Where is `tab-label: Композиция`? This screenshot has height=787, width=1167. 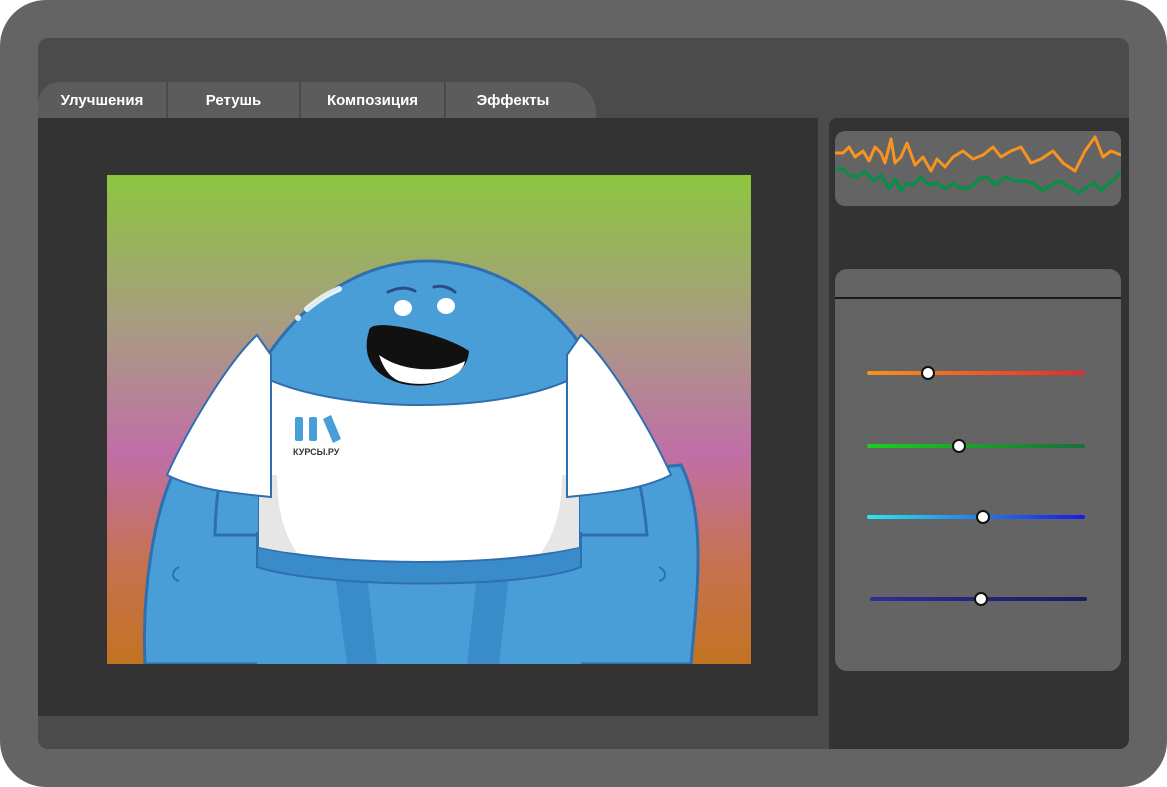 tab-label: Композиция is located at coordinates (372, 100).